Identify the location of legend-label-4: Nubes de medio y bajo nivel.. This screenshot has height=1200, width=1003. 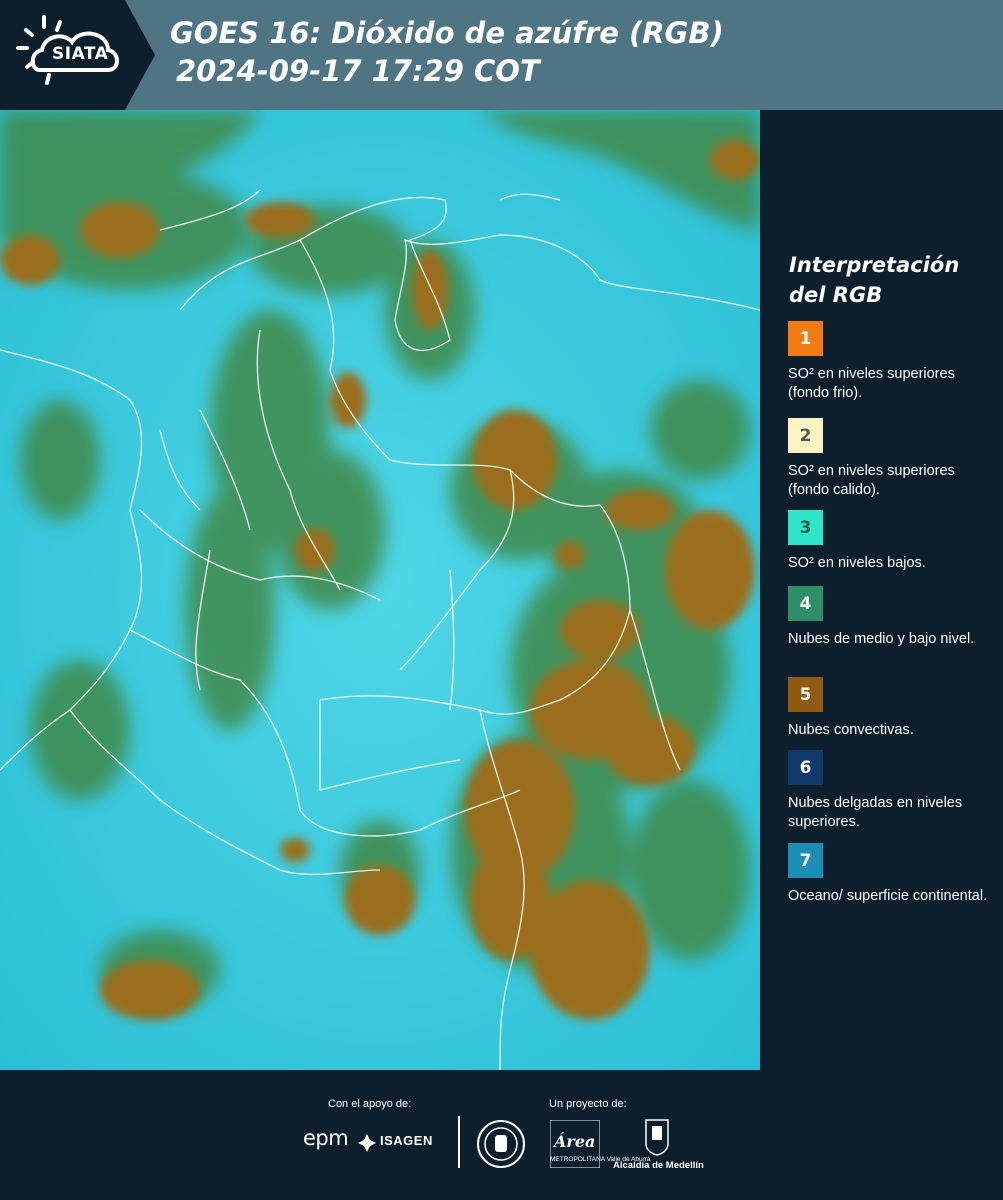
(881, 639).